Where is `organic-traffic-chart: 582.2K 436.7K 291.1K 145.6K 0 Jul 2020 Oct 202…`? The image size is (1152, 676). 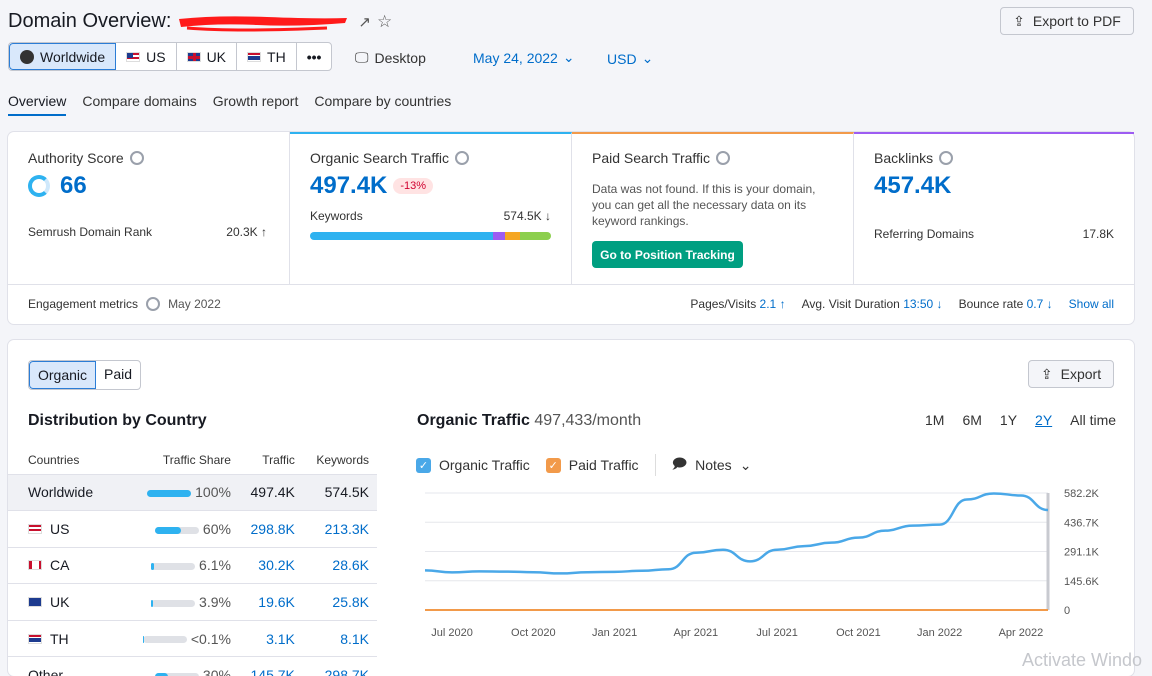
organic-traffic-chart: 582.2K 436.7K 291.1K 145.6K 0 Jul 2020 Oct 202… is located at coordinates (762, 563).